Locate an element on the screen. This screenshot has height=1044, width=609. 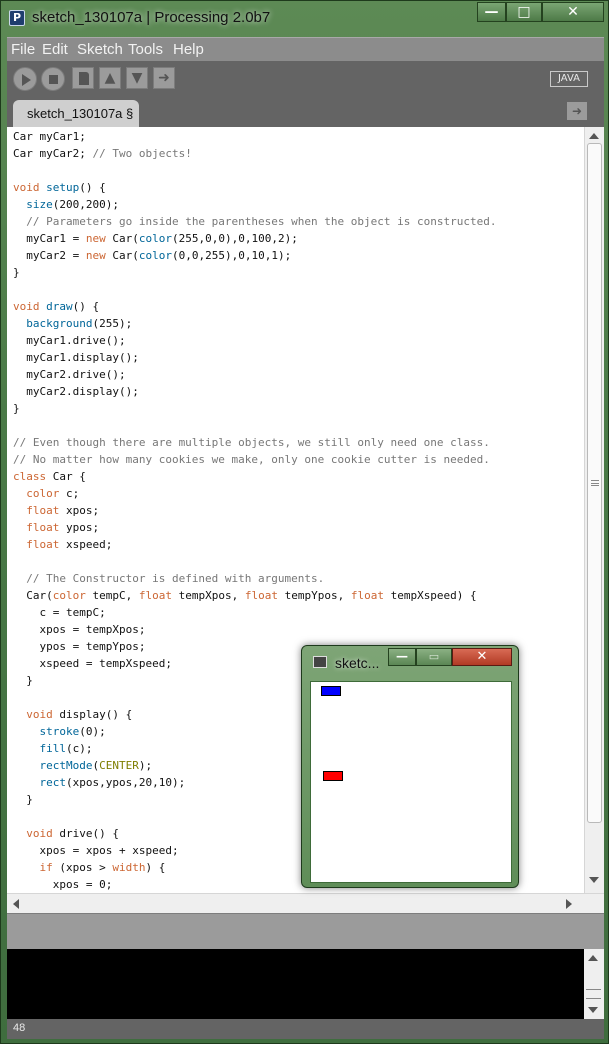
menu-sketch: Sketch is located at coordinates (100, 49).